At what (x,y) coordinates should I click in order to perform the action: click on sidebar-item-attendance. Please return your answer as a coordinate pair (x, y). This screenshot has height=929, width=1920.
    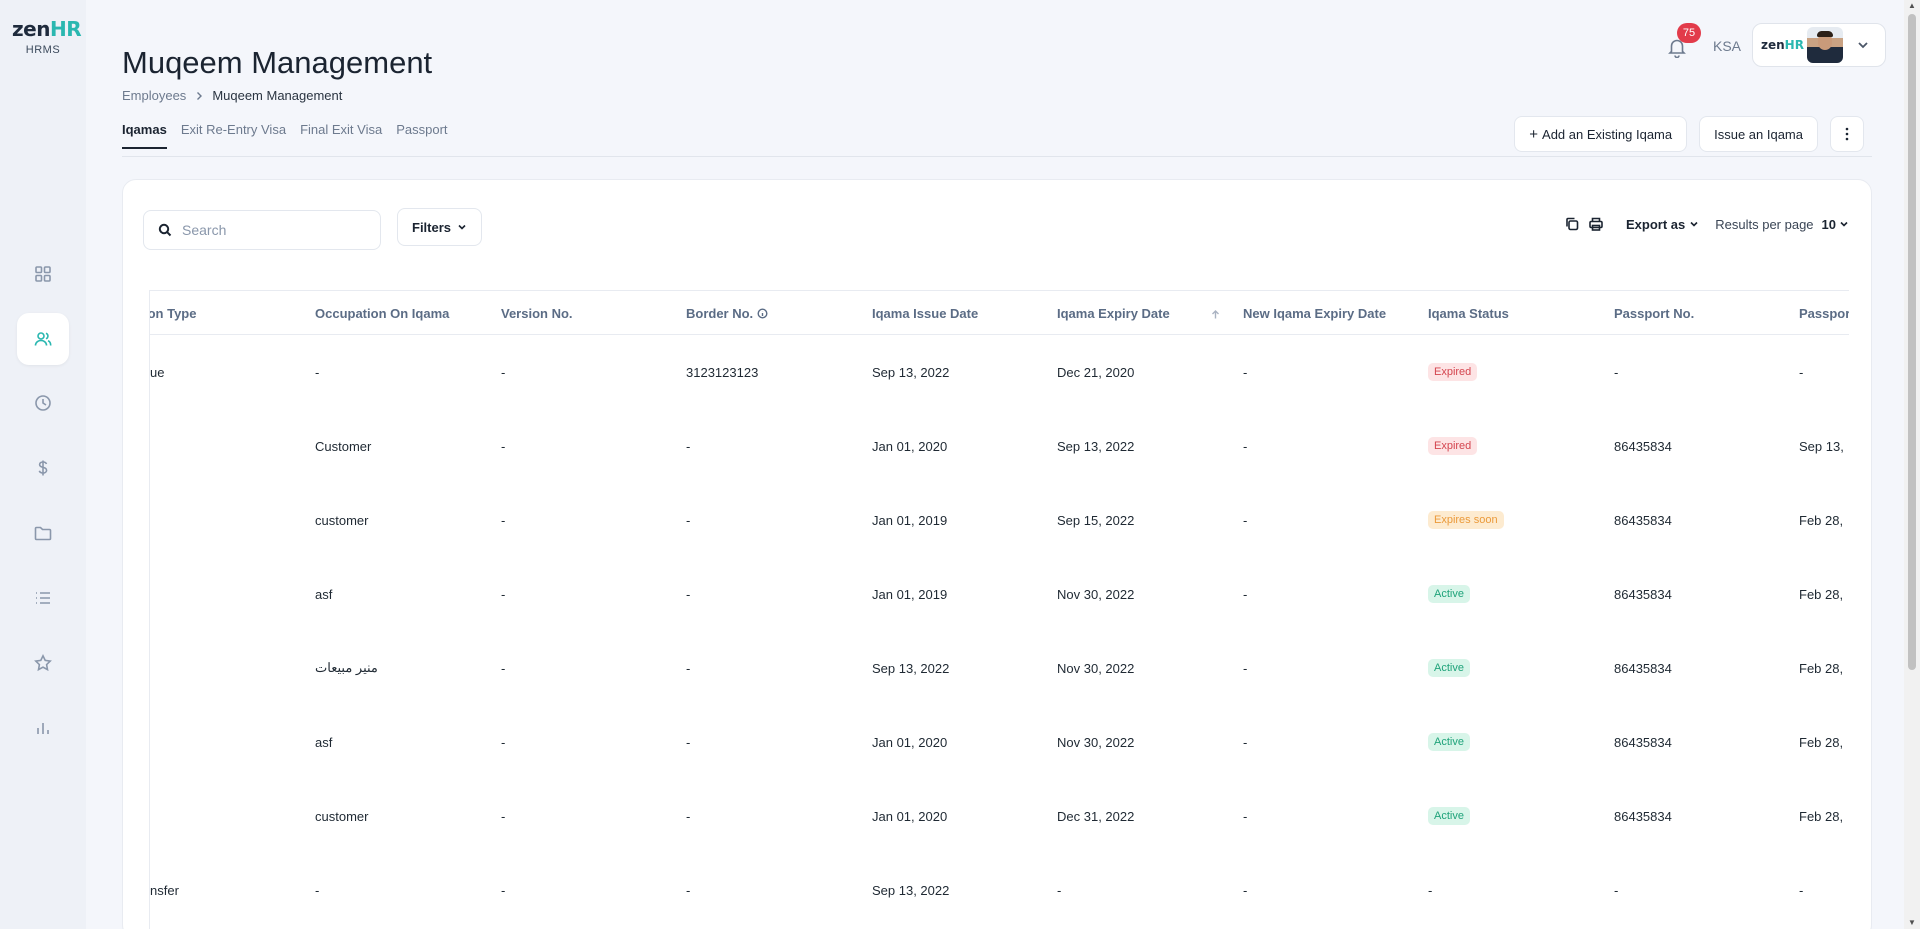
    Looking at the image, I should click on (43, 403).